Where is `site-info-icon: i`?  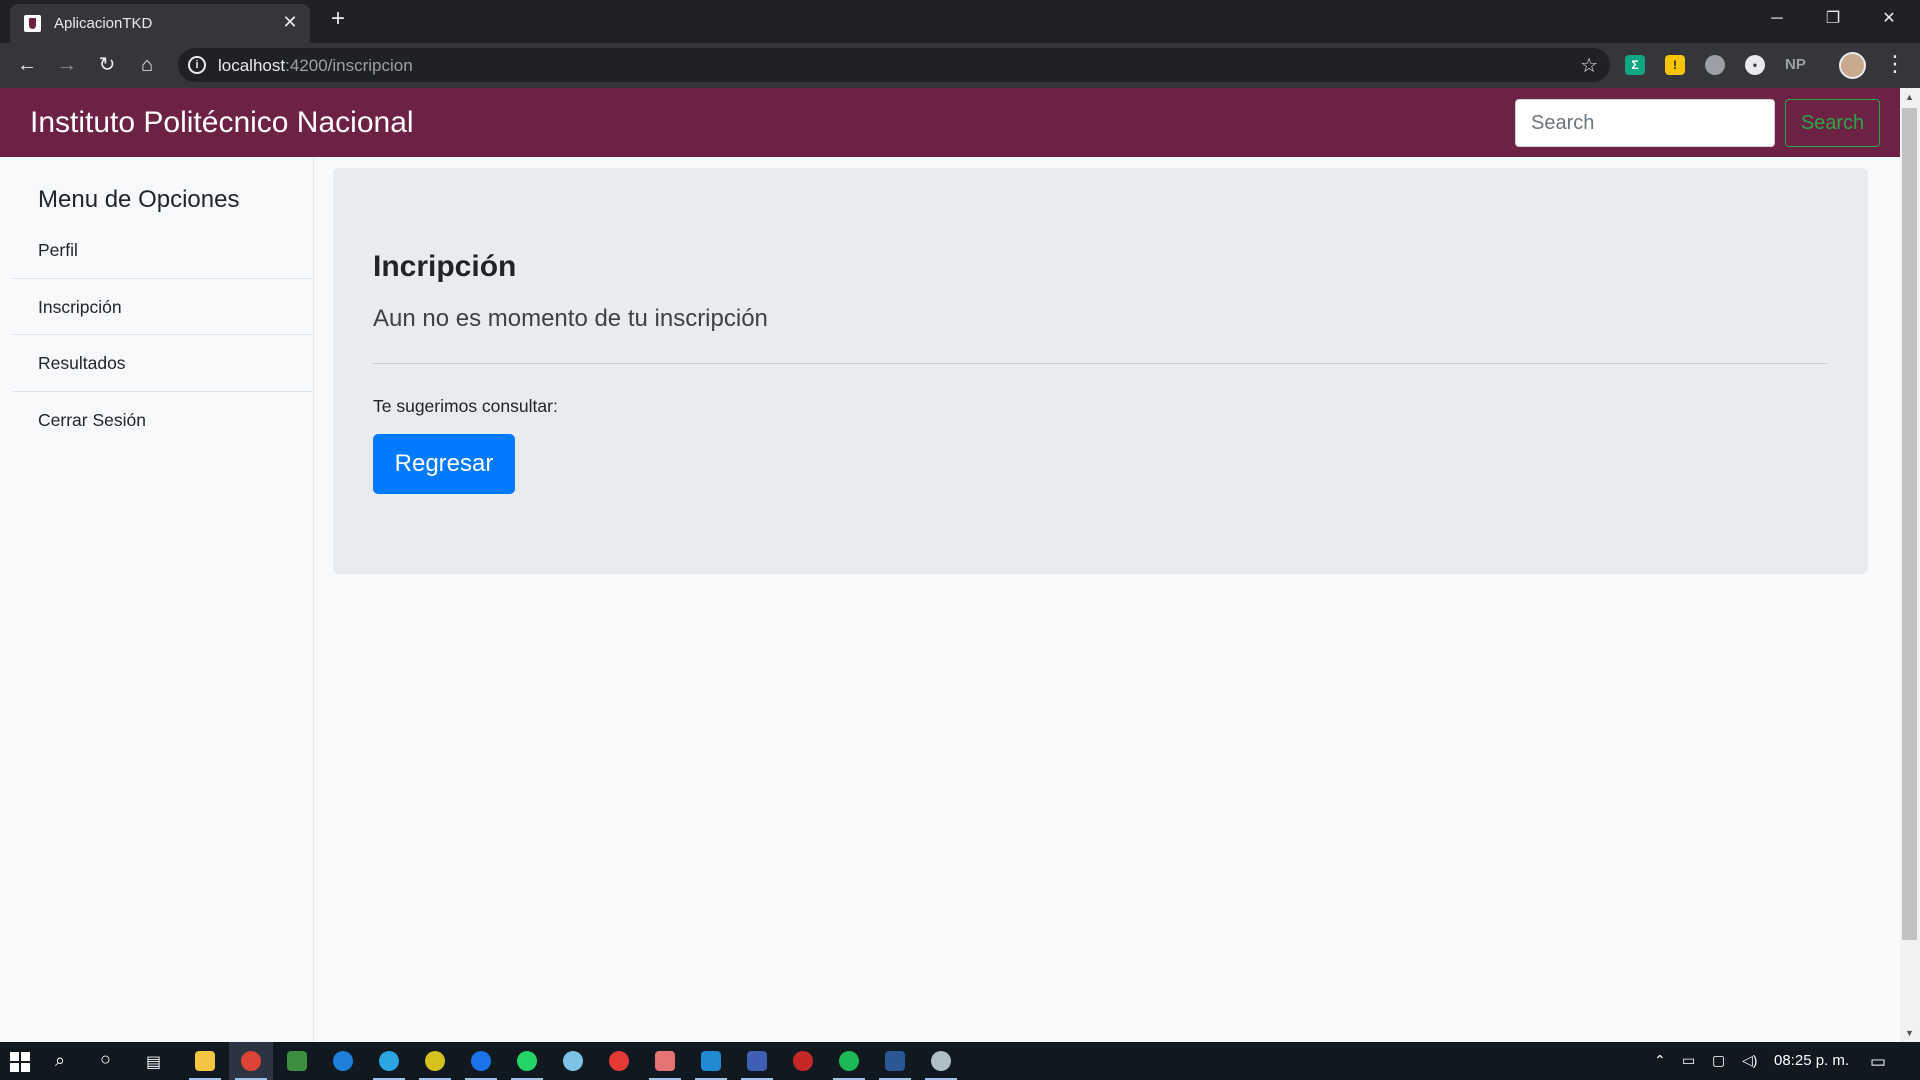 site-info-icon: i is located at coordinates (197, 65).